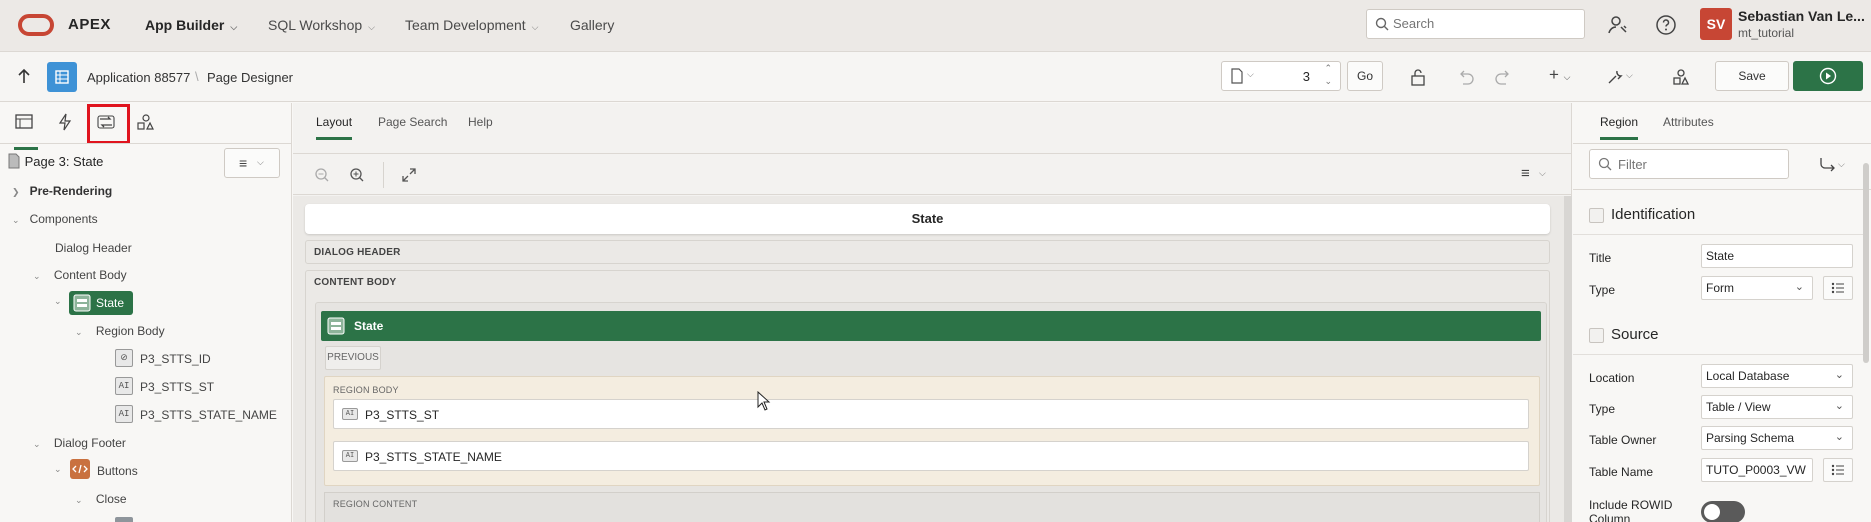 This screenshot has height=522, width=1871. What do you see at coordinates (931, 414) in the screenshot?
I see `item-p3-stts-st: AI P3_STTS_ST` at bounding box center [931, 414].